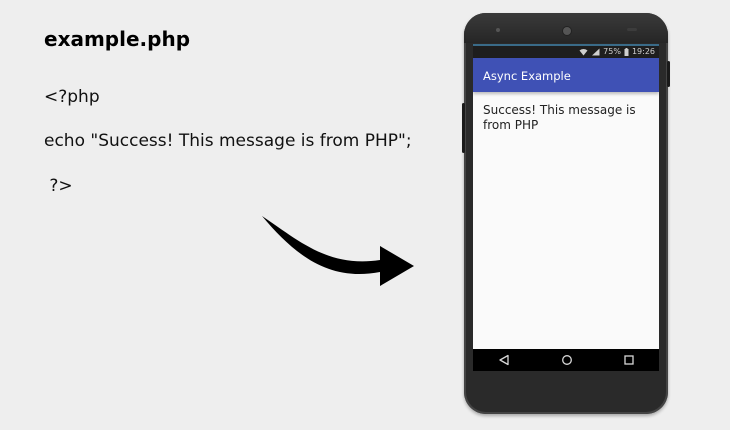 The width and height of the screenshot is (730, 430). What do you see at coordinates (338, 251) in the screenshot?
I see `curved-arrow-icon` at bounding box center [338, 251].